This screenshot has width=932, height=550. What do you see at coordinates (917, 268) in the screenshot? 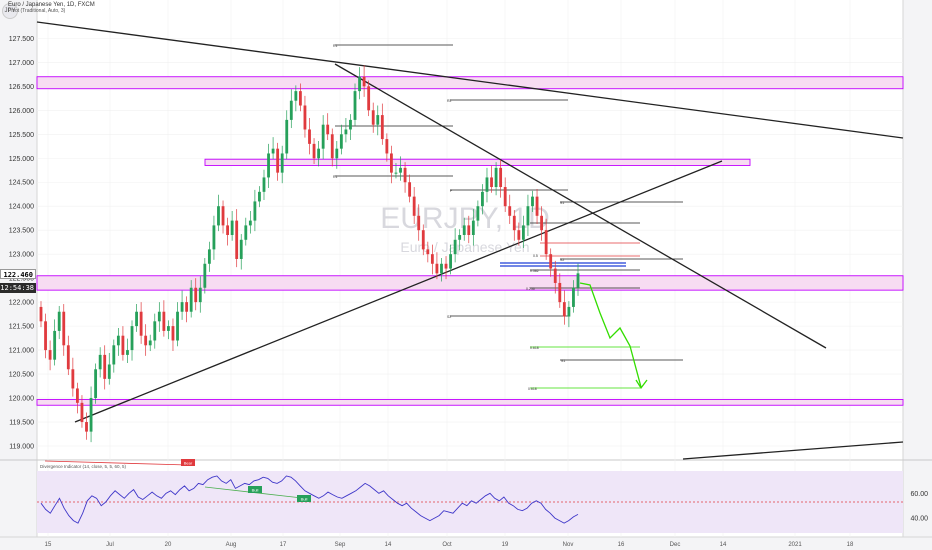
I see `right-axis-background` at bounding box center [917, 268].